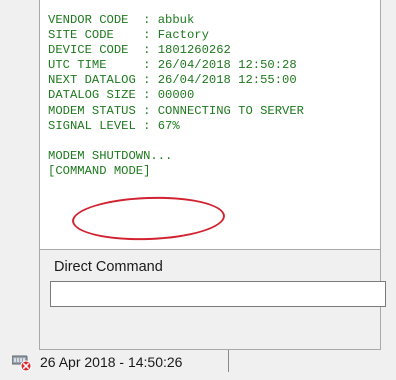  Describe the element at coordinates (172, 65) in the screenshot. I see `terminal-line-utc-time: UTC TIME : 26/04/2018 12:50:28` at that location.